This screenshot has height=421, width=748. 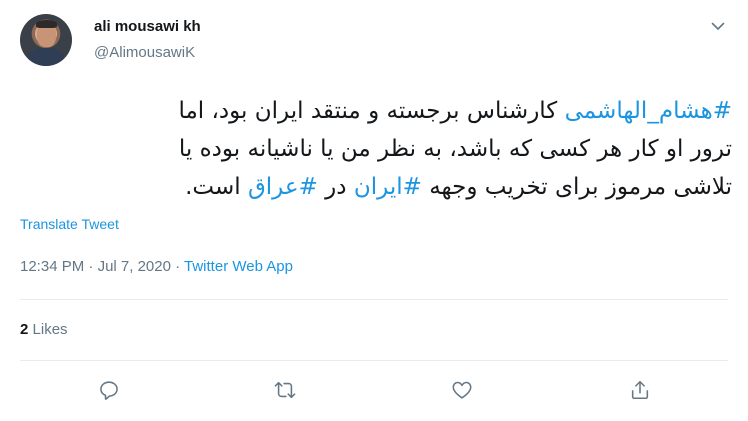 What do you see at coordinates (24, 329) in the screenshot?
I see `likes-number: 2` at bounding box center [24, 329].